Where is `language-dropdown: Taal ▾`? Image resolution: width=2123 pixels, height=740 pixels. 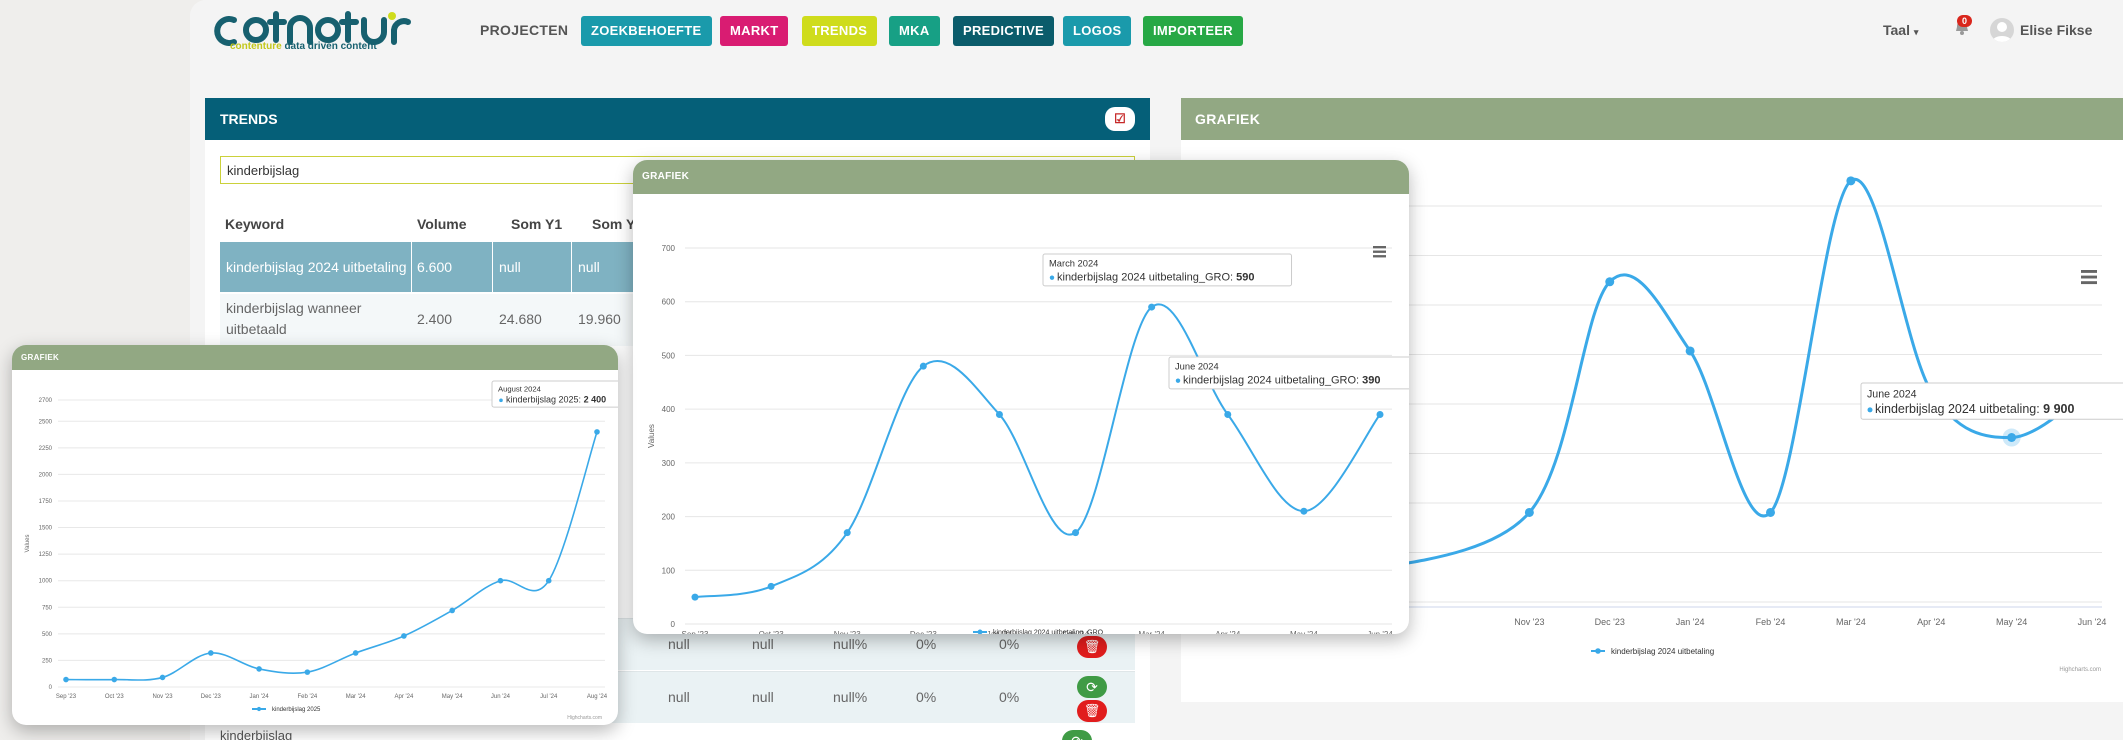
language-dropdown: Taal ▾ is located at coordinates (1900, 30).